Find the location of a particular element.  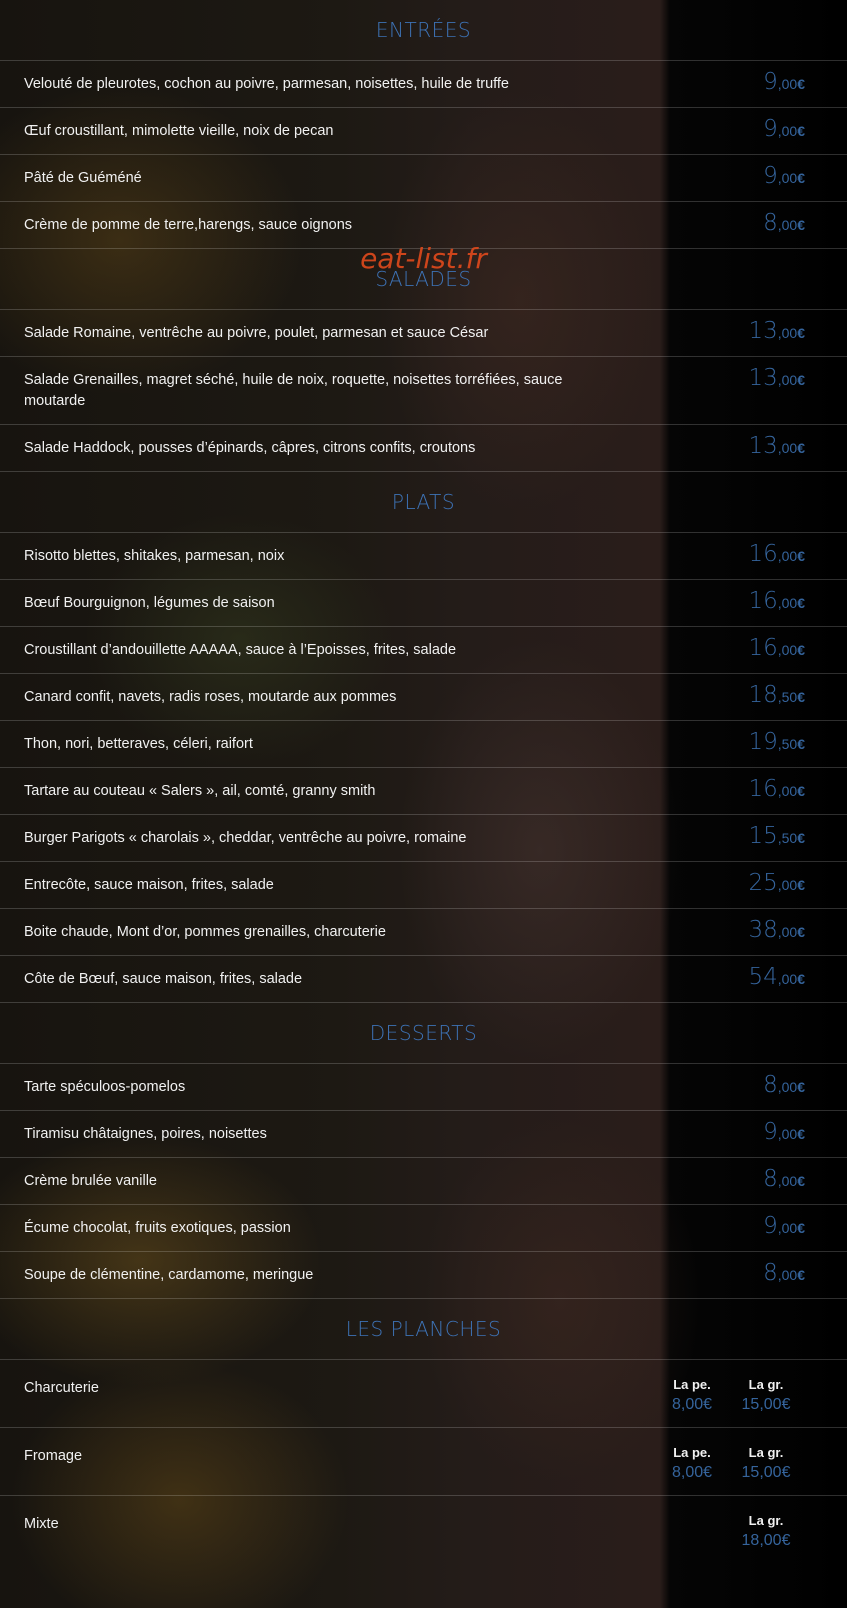

planche-name: Mixte is located at coordinates (41, 1524).